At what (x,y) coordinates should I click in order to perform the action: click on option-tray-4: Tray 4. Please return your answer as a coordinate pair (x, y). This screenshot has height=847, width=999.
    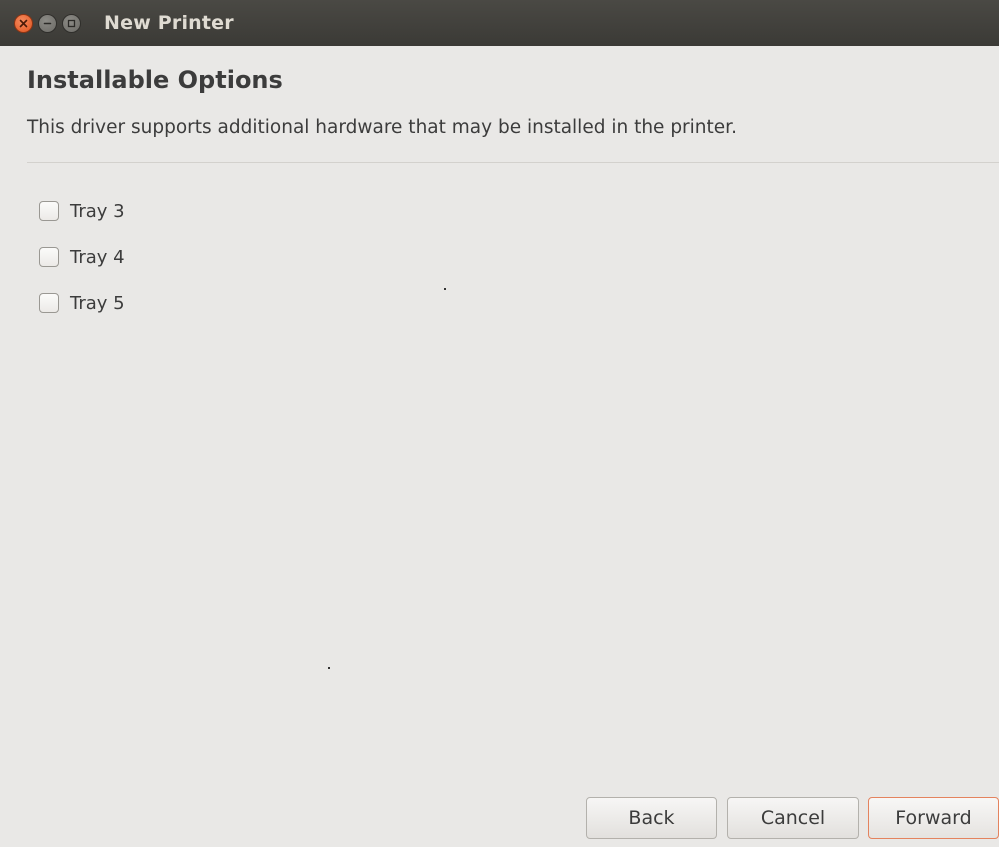
    Looking at the image, I should click on (82, 257).